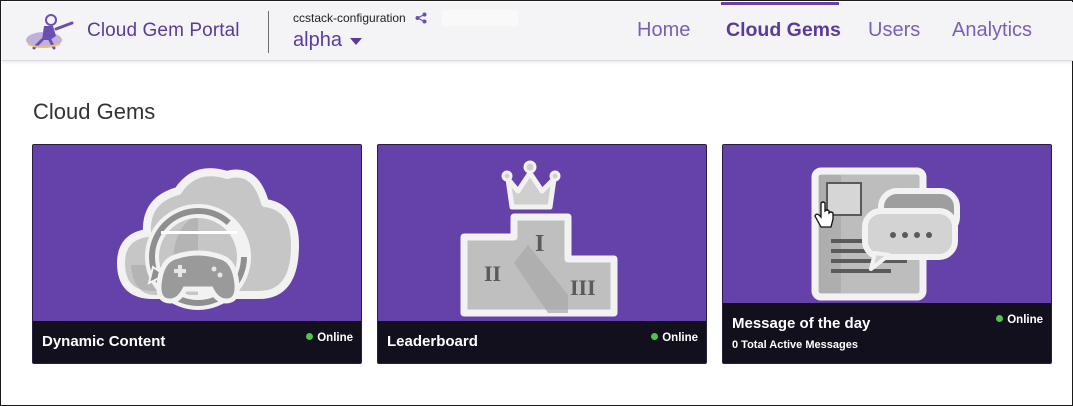  What do you see at coordinates (801, 323) in the screenshot?
I see `gem-title: Message of the day` at bounding box center [801, 323].